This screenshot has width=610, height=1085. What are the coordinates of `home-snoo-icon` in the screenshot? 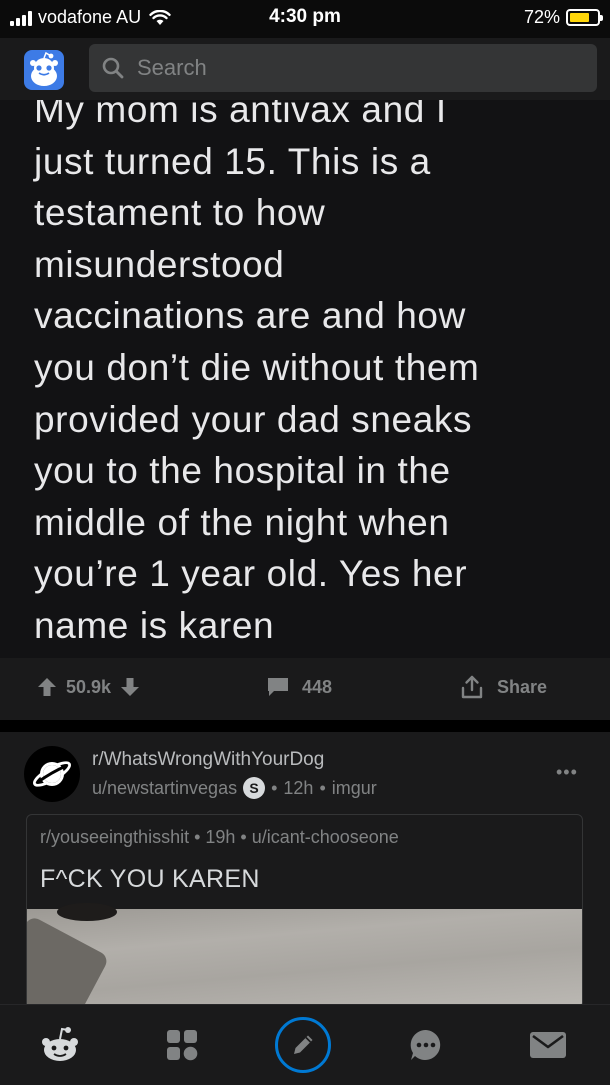 It's located at (60, 1044).